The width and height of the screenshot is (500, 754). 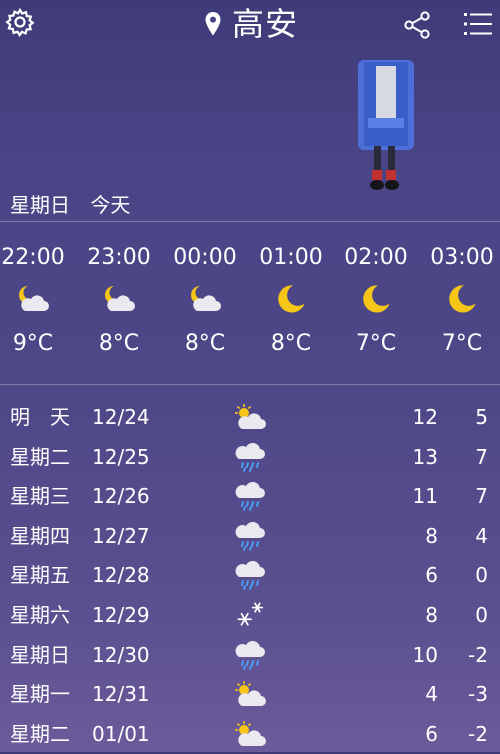 What do you see at coordinates (119, 257) in the screenshot?
I see `hourly-time: 23:00` at bounding box center [119, 257].